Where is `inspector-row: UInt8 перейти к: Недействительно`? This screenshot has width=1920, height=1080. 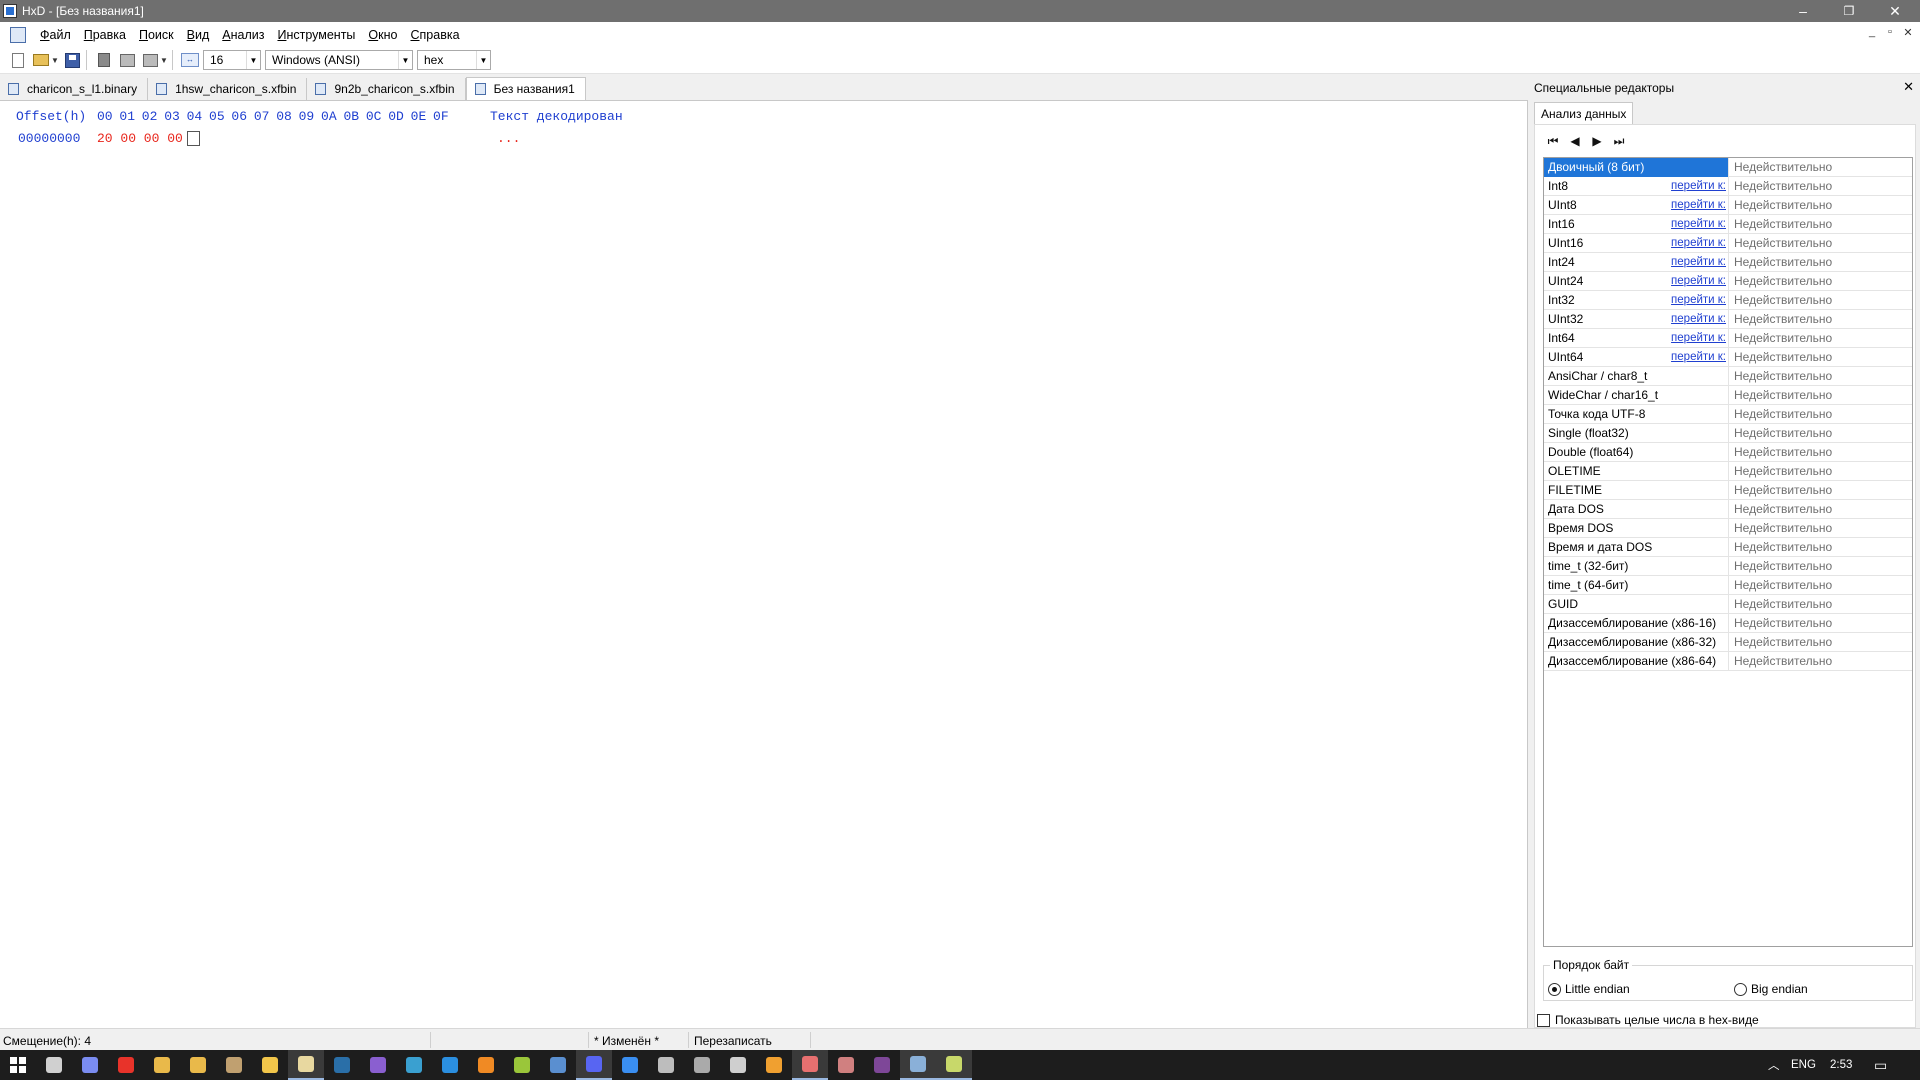
inspector-row: UInt8 перейти к: Недействительно is located at coordinates (1728, 205).